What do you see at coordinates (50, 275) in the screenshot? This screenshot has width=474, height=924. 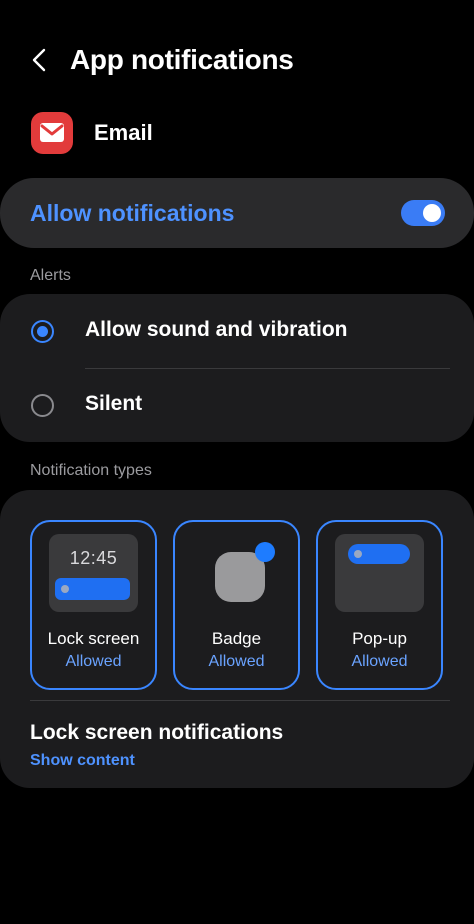 I see `alerts-section-label: Alerts` at bounding box center [50, 275].